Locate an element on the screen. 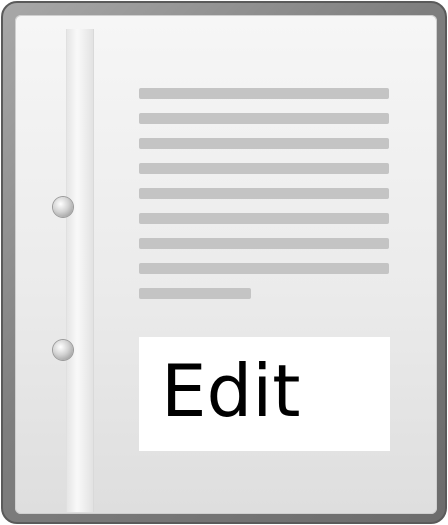 This screenshot has width=448, height=525. edit-label-box: Edit is located at coordinates (264, 394).